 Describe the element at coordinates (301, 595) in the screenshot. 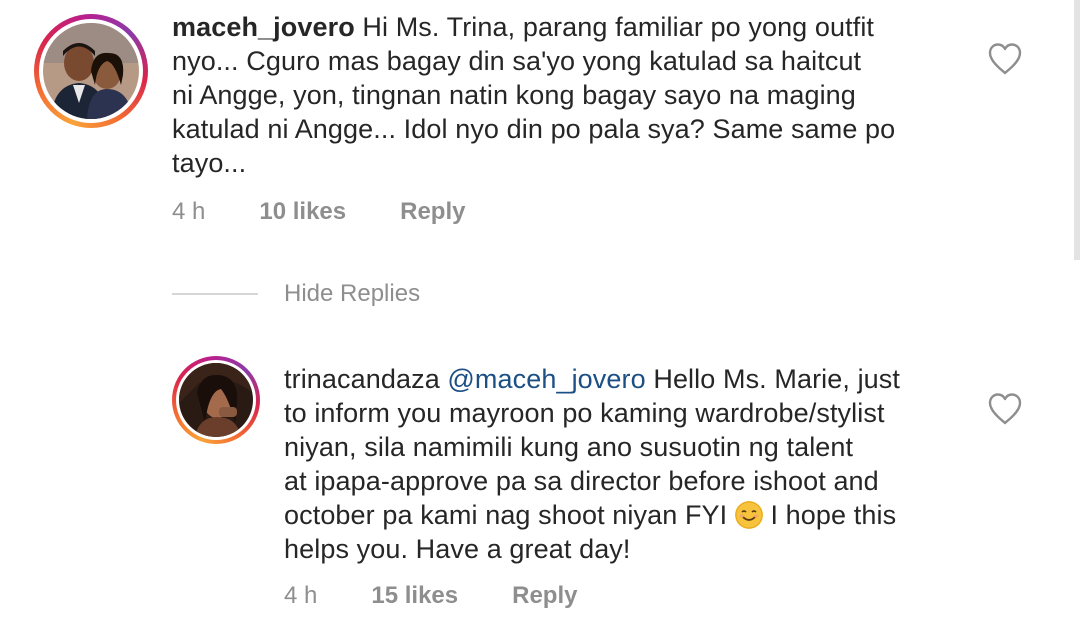

I see `reply-time: 4 h` at that location.